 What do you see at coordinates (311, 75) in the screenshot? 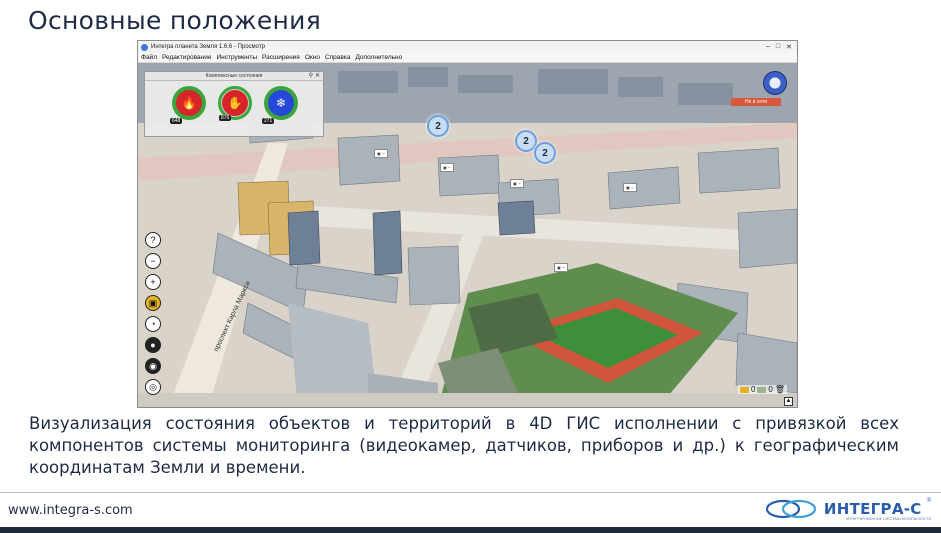
I see `pin-icon: ⚲` at bounding box center [311, 75].